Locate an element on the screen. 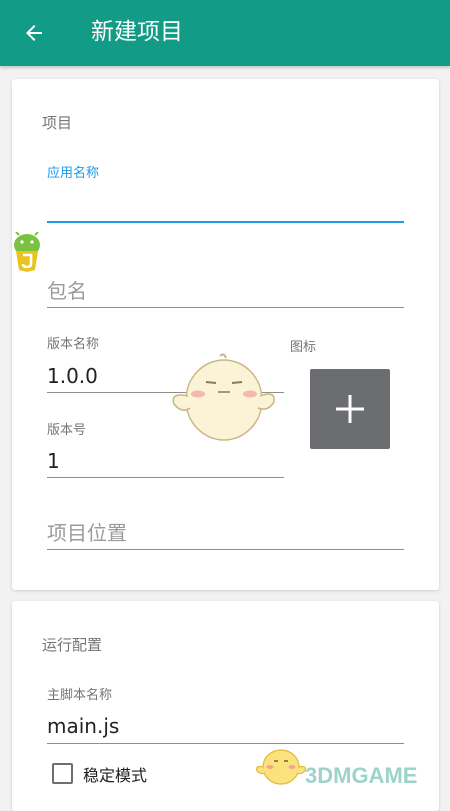 The image size is (450, 811). run-config-section-title: 运行配置 is located at coordinates (72, 645).